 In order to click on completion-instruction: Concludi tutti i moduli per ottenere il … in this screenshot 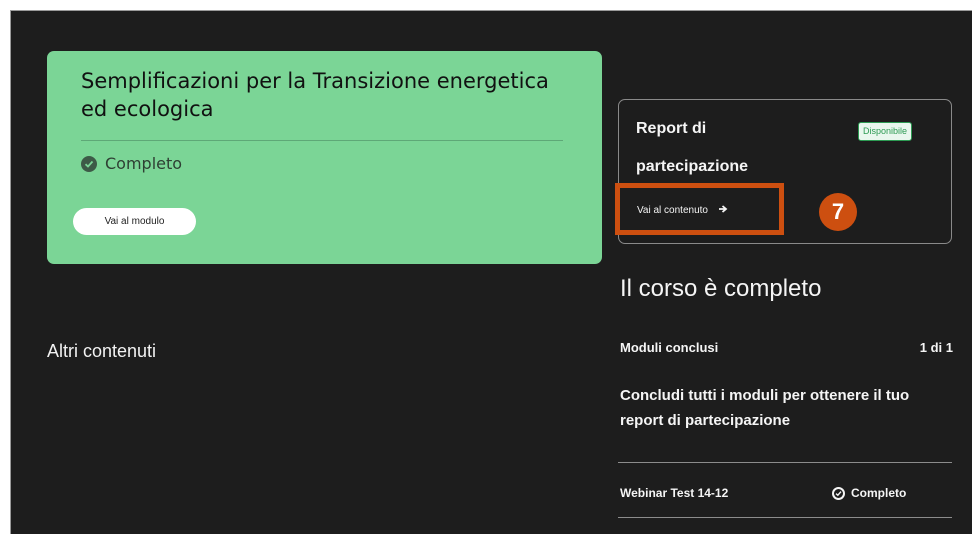, I will do `click(765, 408)`.